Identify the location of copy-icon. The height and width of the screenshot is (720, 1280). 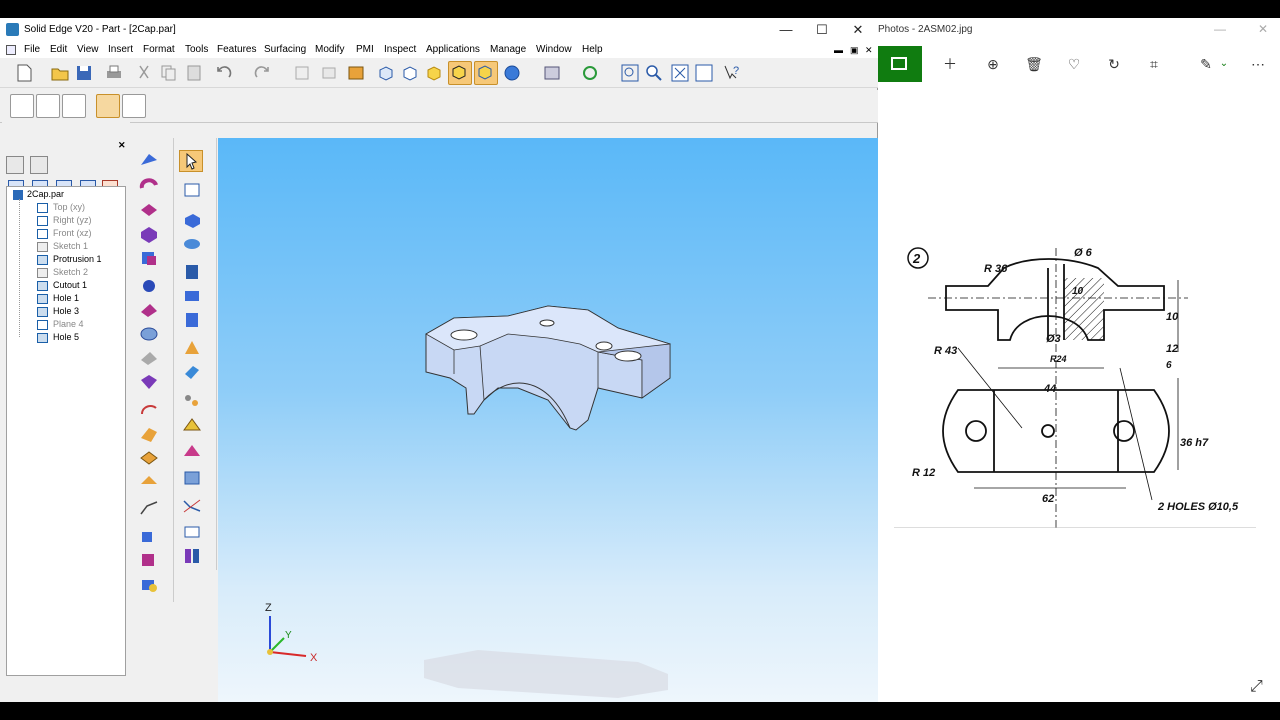
(168, 73).